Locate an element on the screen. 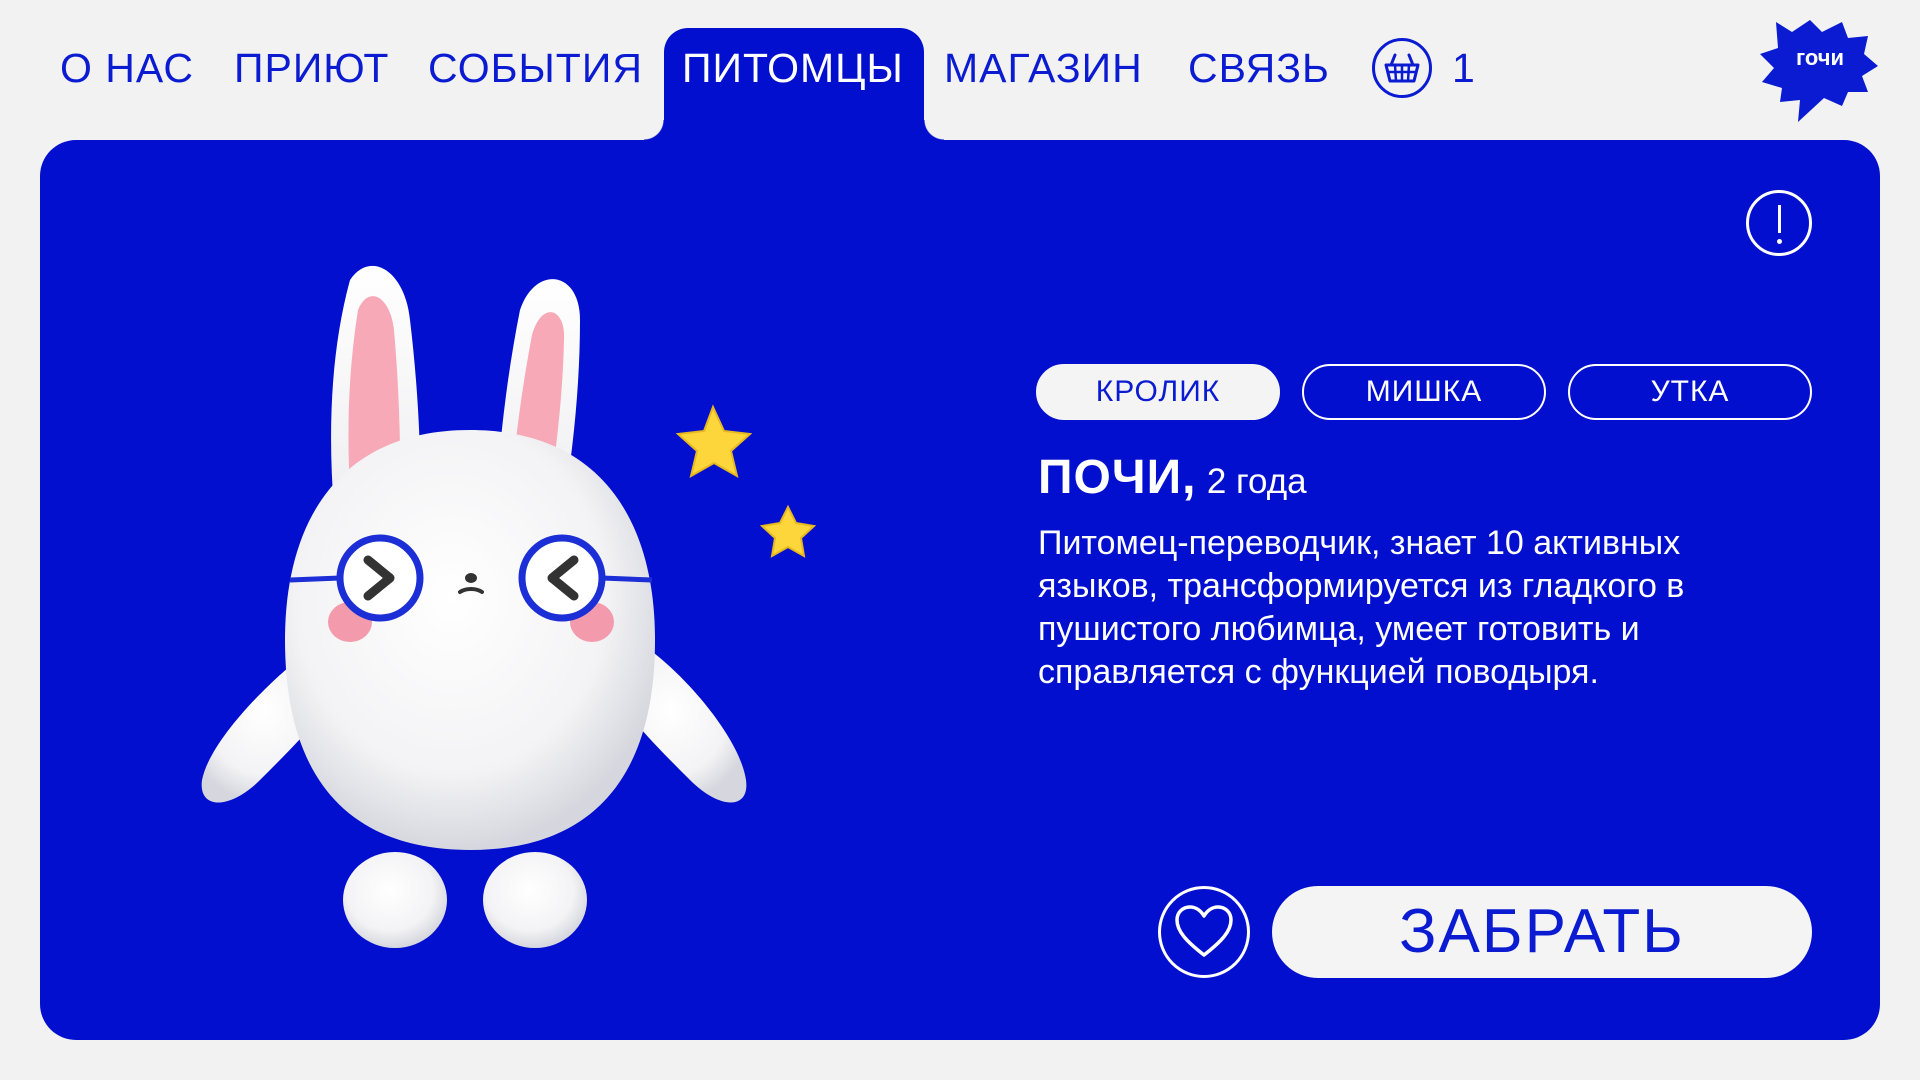  heart-icon is located at coordinates (1204, 931).